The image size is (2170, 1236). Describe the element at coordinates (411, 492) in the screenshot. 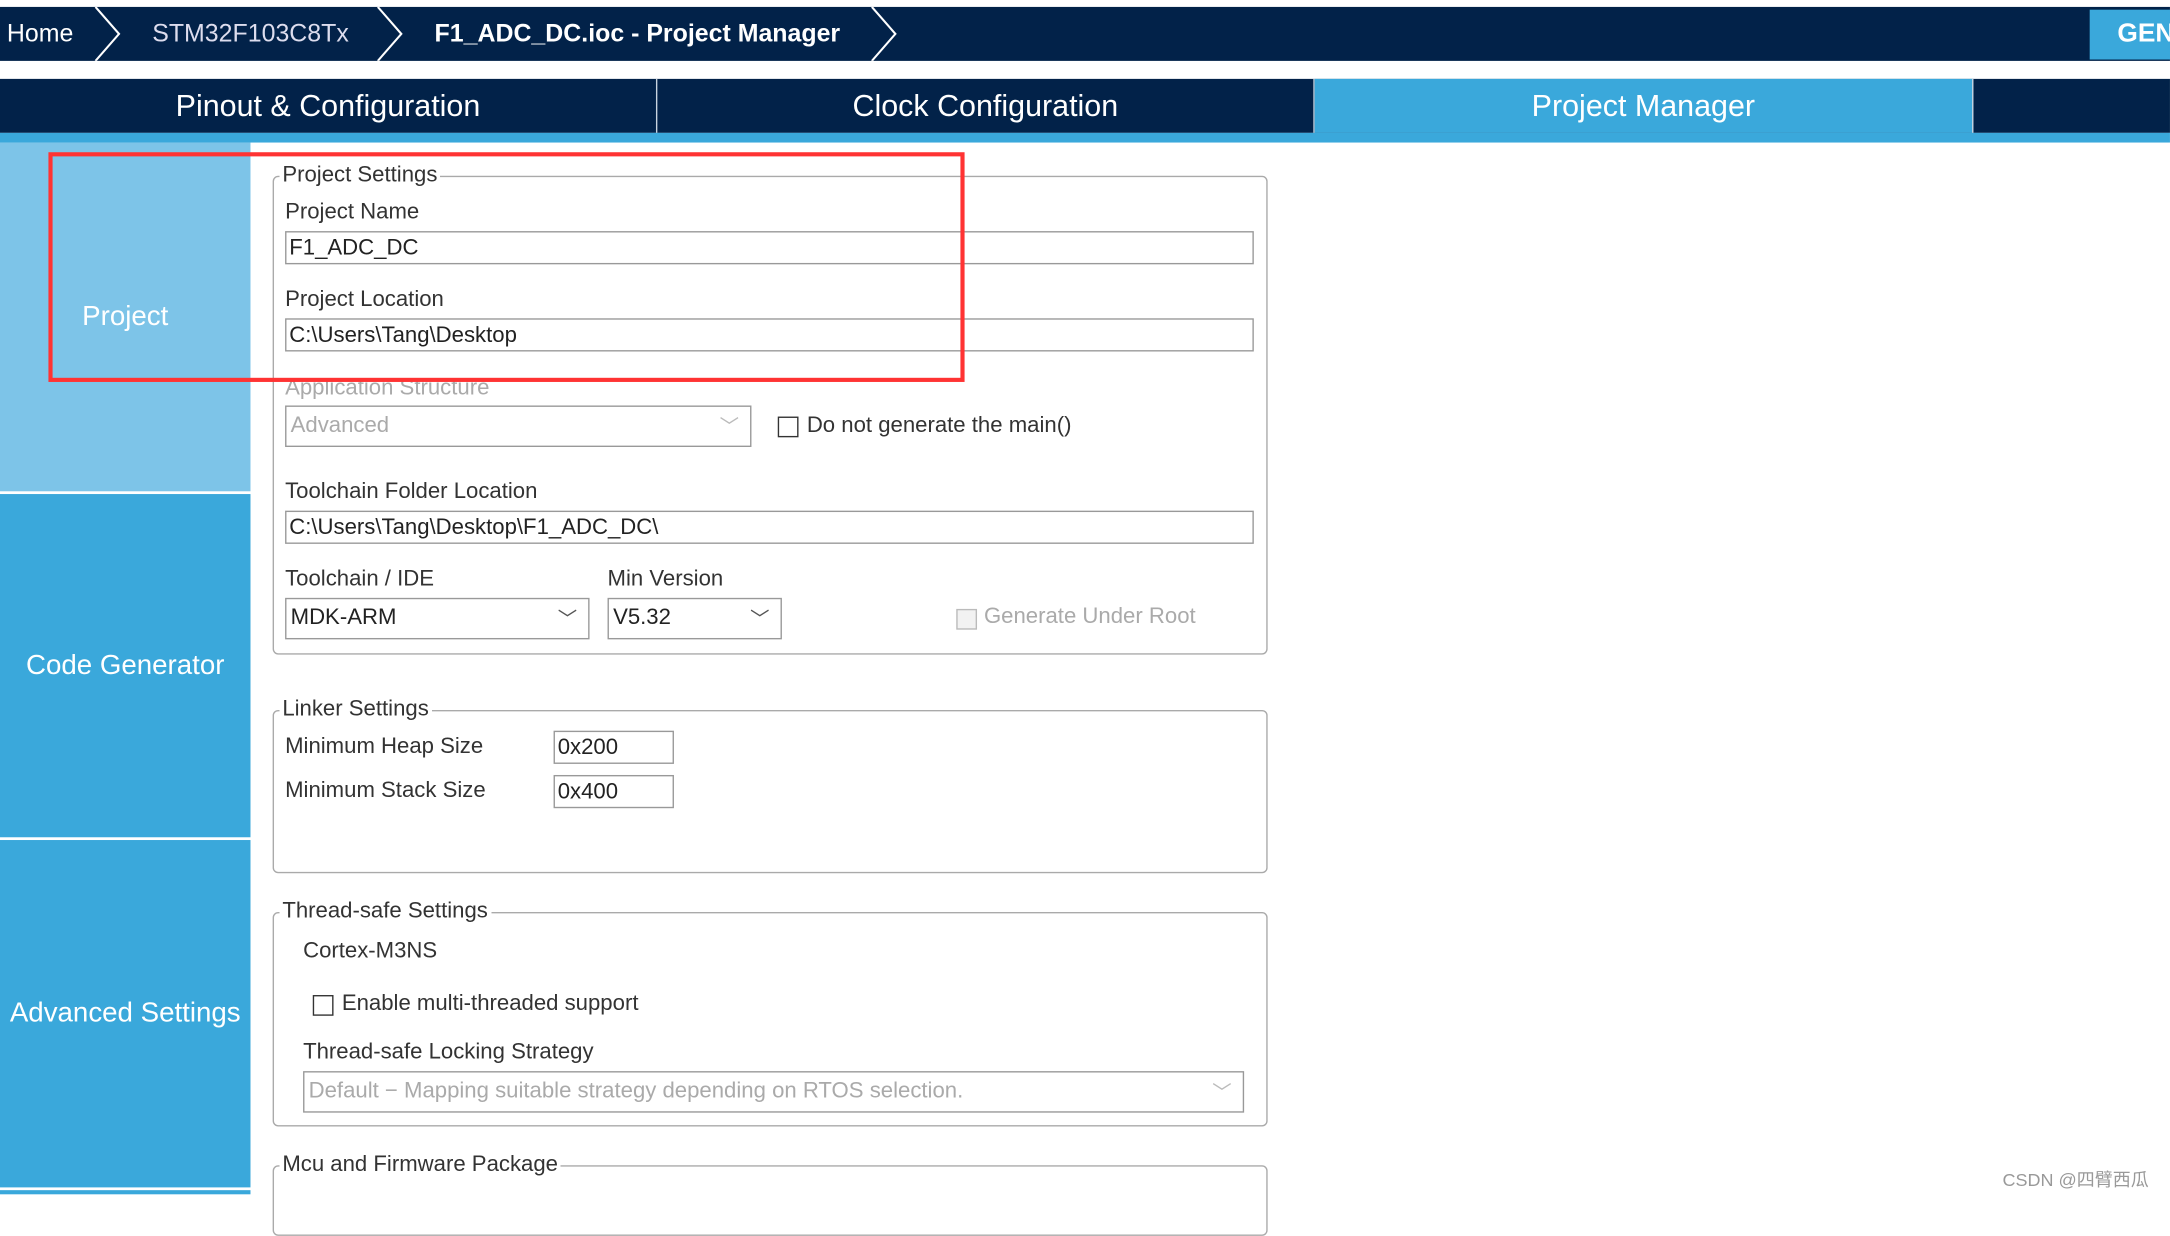

I see `toolchain-folder-label: Toolchain Folder Location` at that location.